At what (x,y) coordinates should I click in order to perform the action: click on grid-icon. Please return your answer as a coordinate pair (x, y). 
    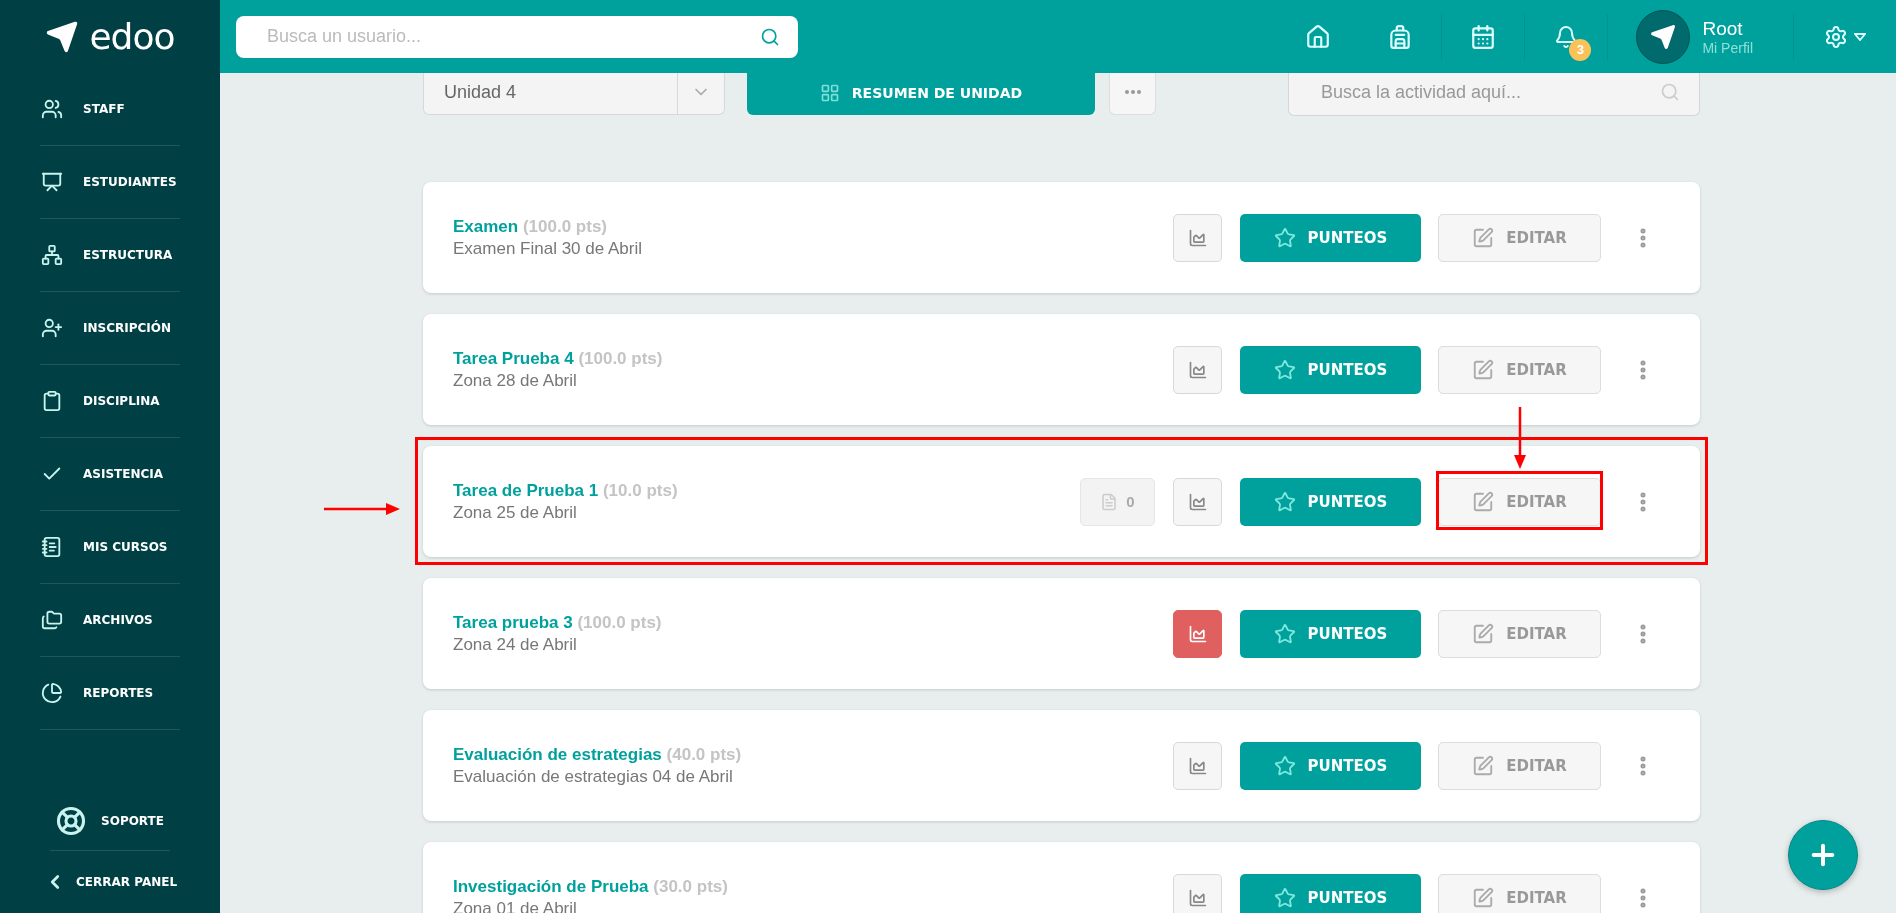
    Looking at the image, I should click on (829, 92).